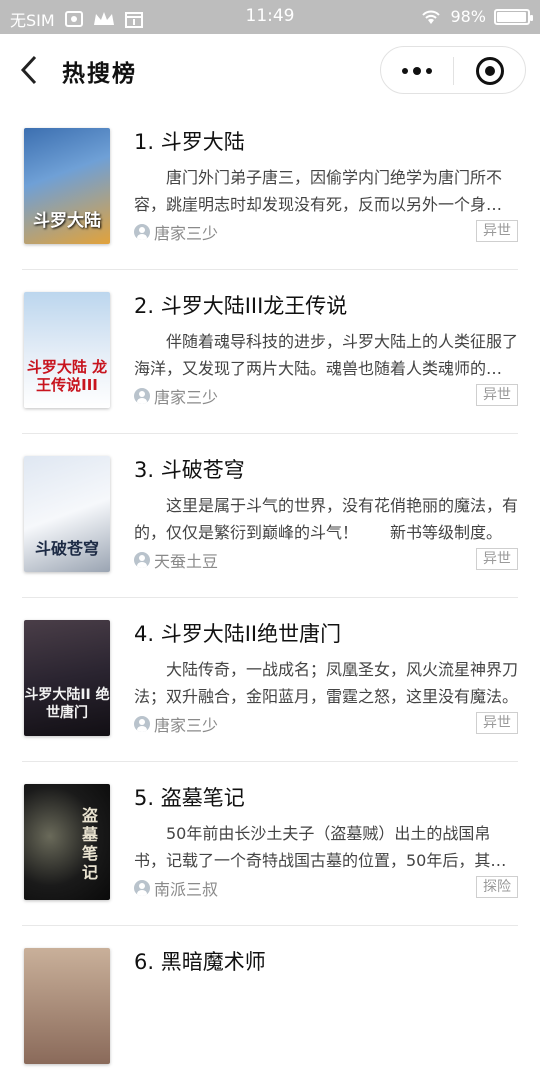 This screenshot has width=540, height=1090. What do you see at coordinates (497, 887) in the screenshot?
I see `genre-tag: 探险` at bounding box center [497, 887].